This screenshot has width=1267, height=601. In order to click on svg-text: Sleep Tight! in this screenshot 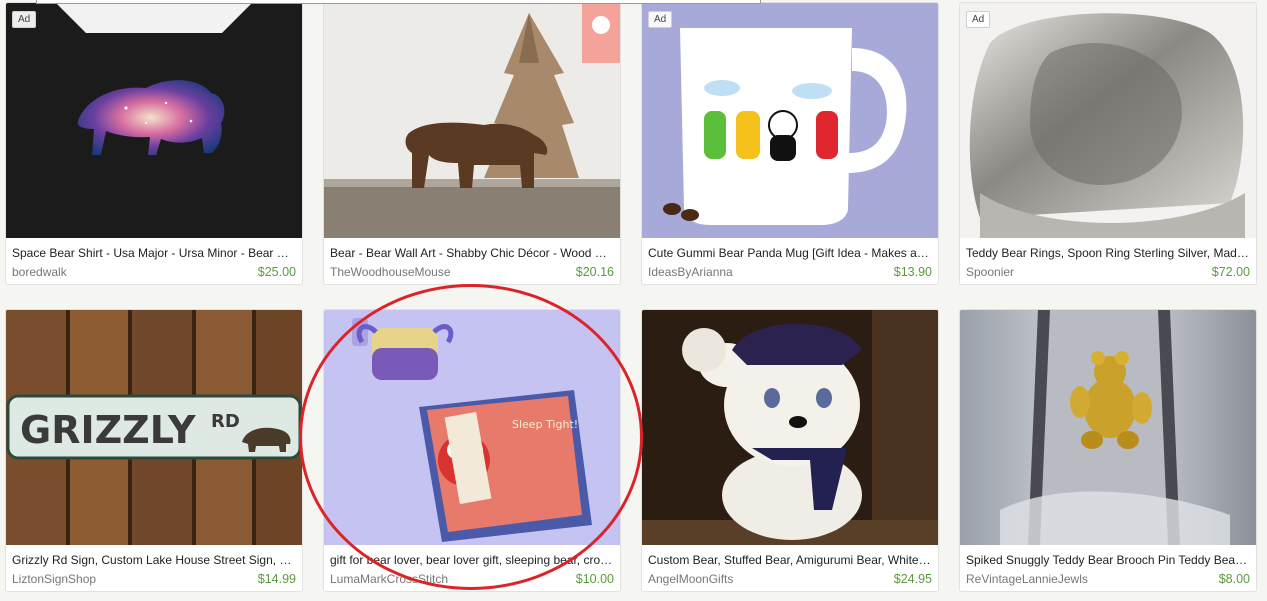, I will do `click(545, 424)`.